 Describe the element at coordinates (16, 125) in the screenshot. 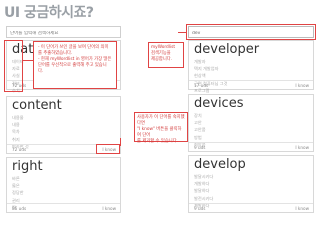

I see `meaning-item: 내용` at that location.